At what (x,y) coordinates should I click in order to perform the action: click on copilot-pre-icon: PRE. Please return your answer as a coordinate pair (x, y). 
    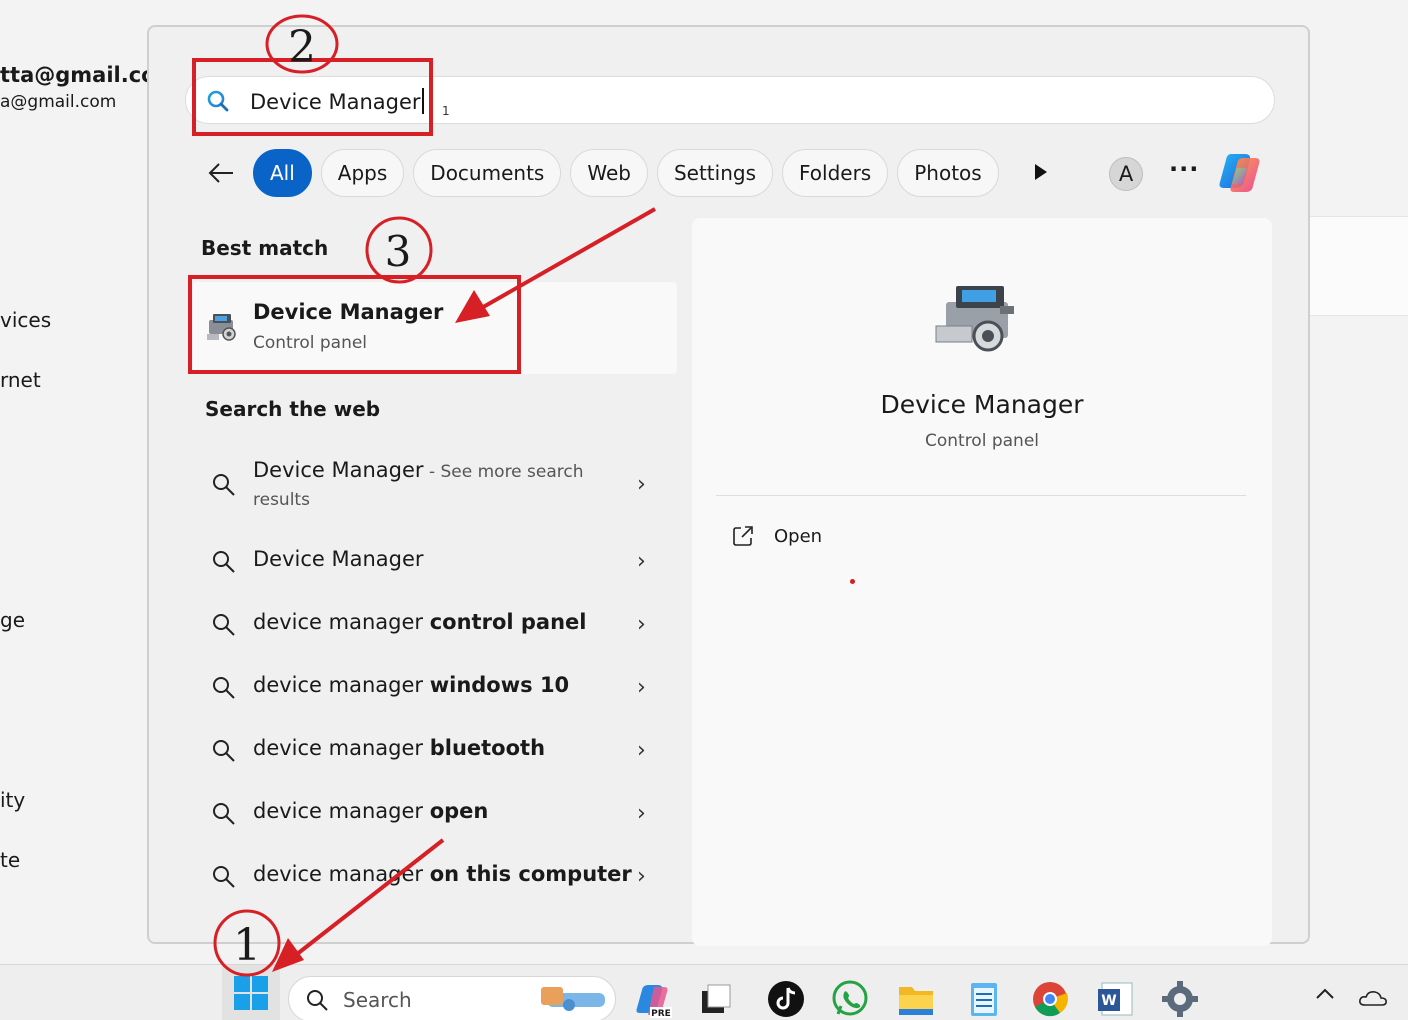
    Looking at the image, I should click on (654, 999).